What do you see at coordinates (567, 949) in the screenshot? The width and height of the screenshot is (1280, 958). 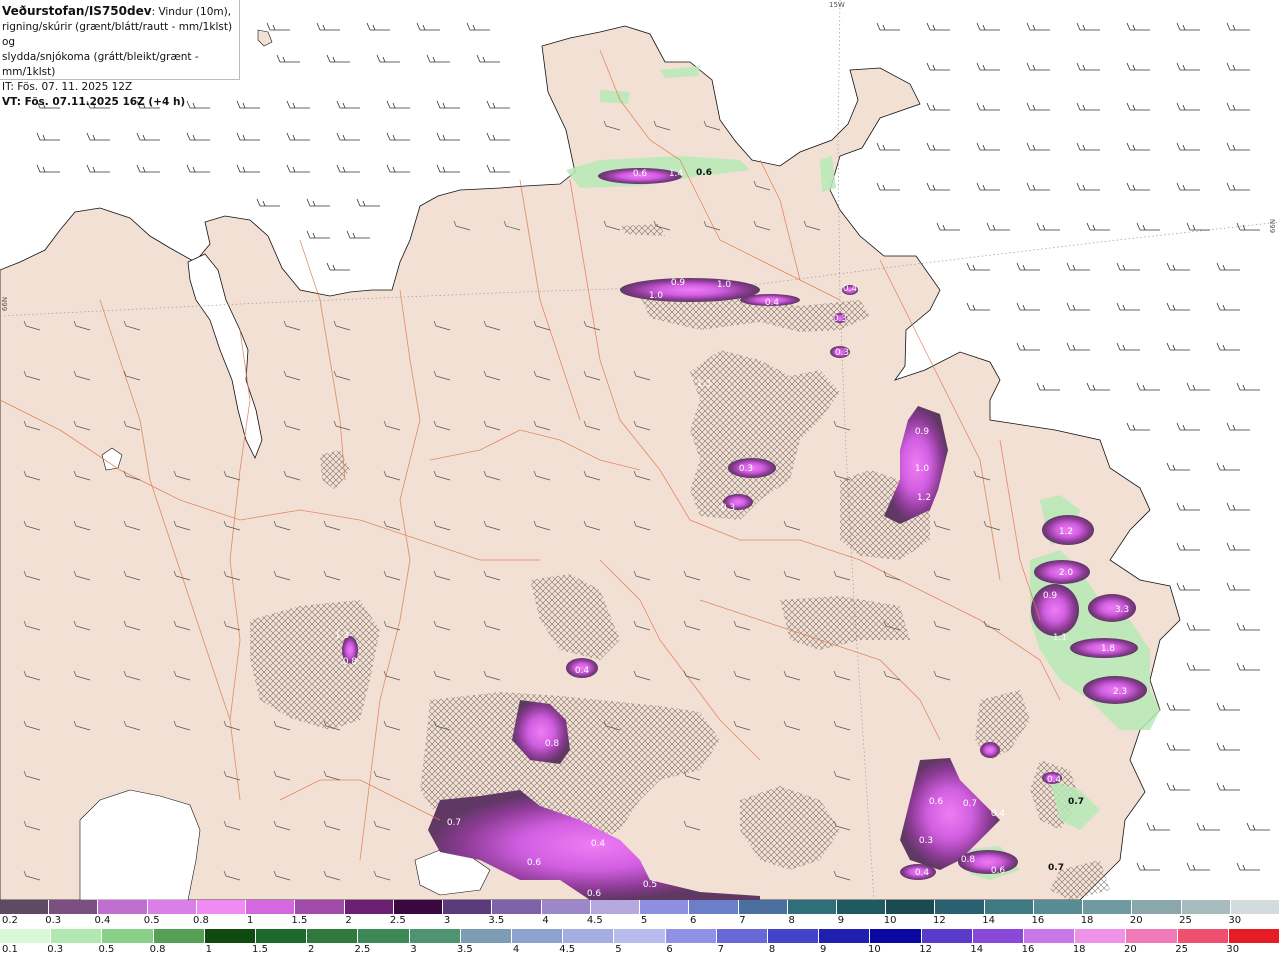 I see `rain-legend-label: 4.5` at bounding box center [567, 949].